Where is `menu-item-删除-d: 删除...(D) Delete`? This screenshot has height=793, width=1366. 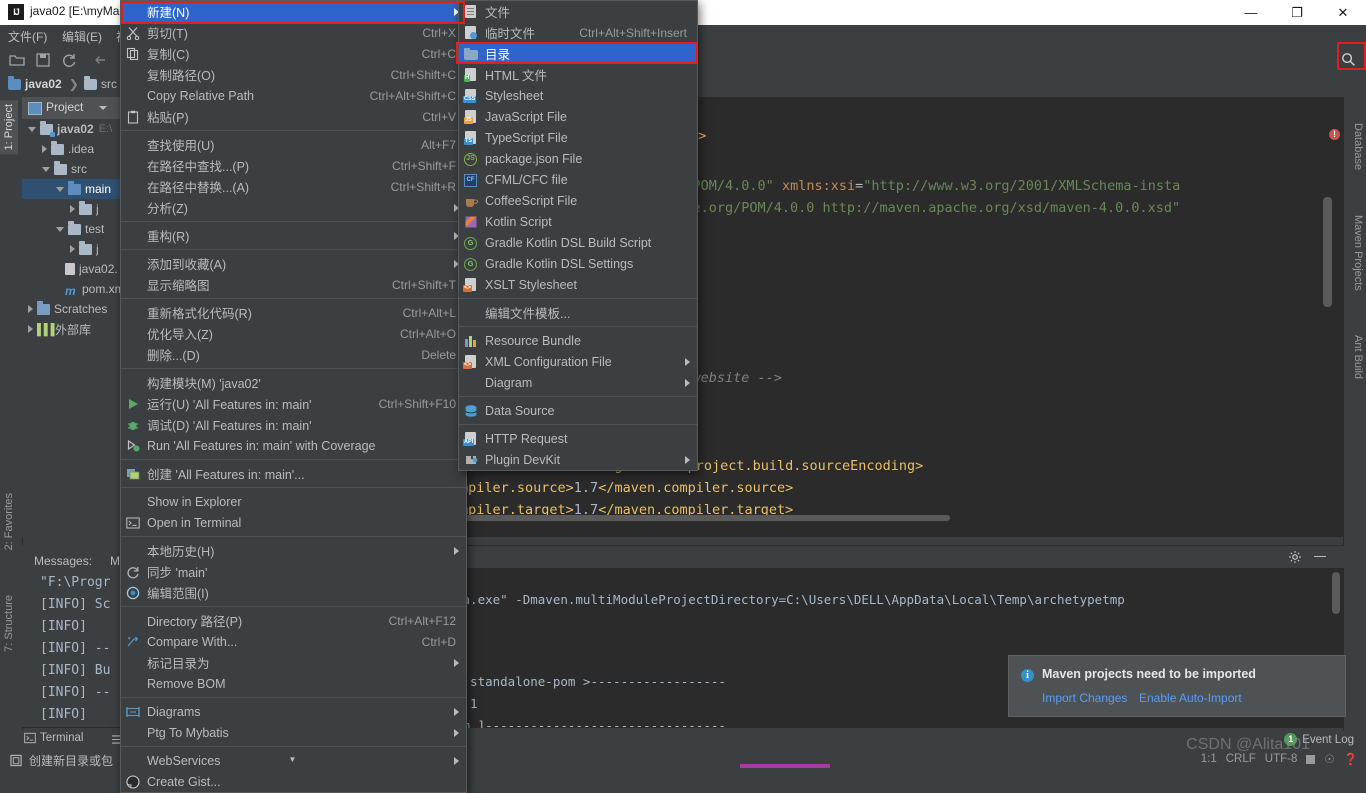 menu-item-删除-d: 删除...(D) Delete is located at coordinates (293, 354).